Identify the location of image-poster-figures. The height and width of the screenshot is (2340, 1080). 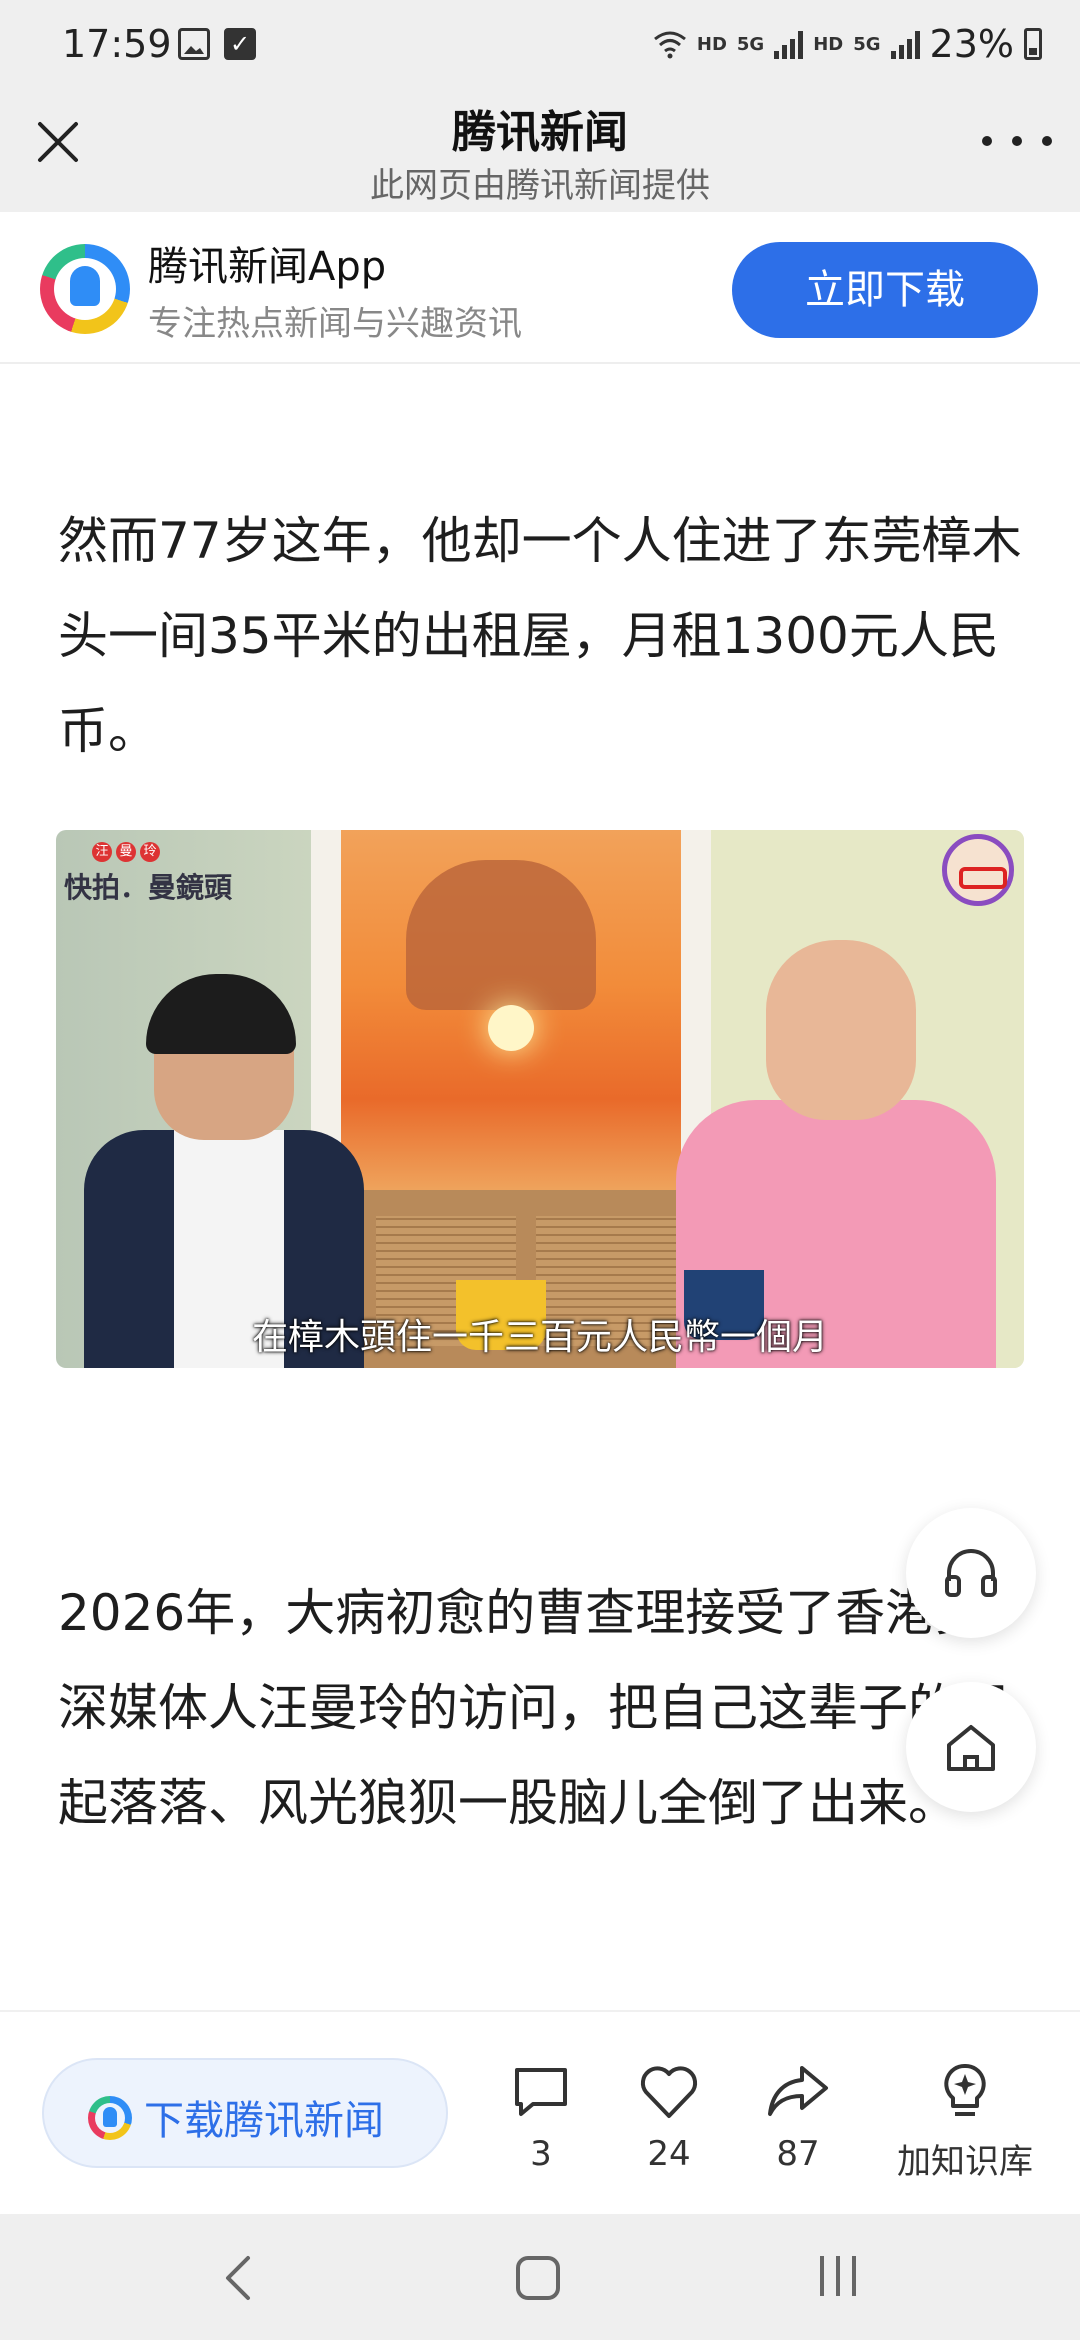
(501, 935).